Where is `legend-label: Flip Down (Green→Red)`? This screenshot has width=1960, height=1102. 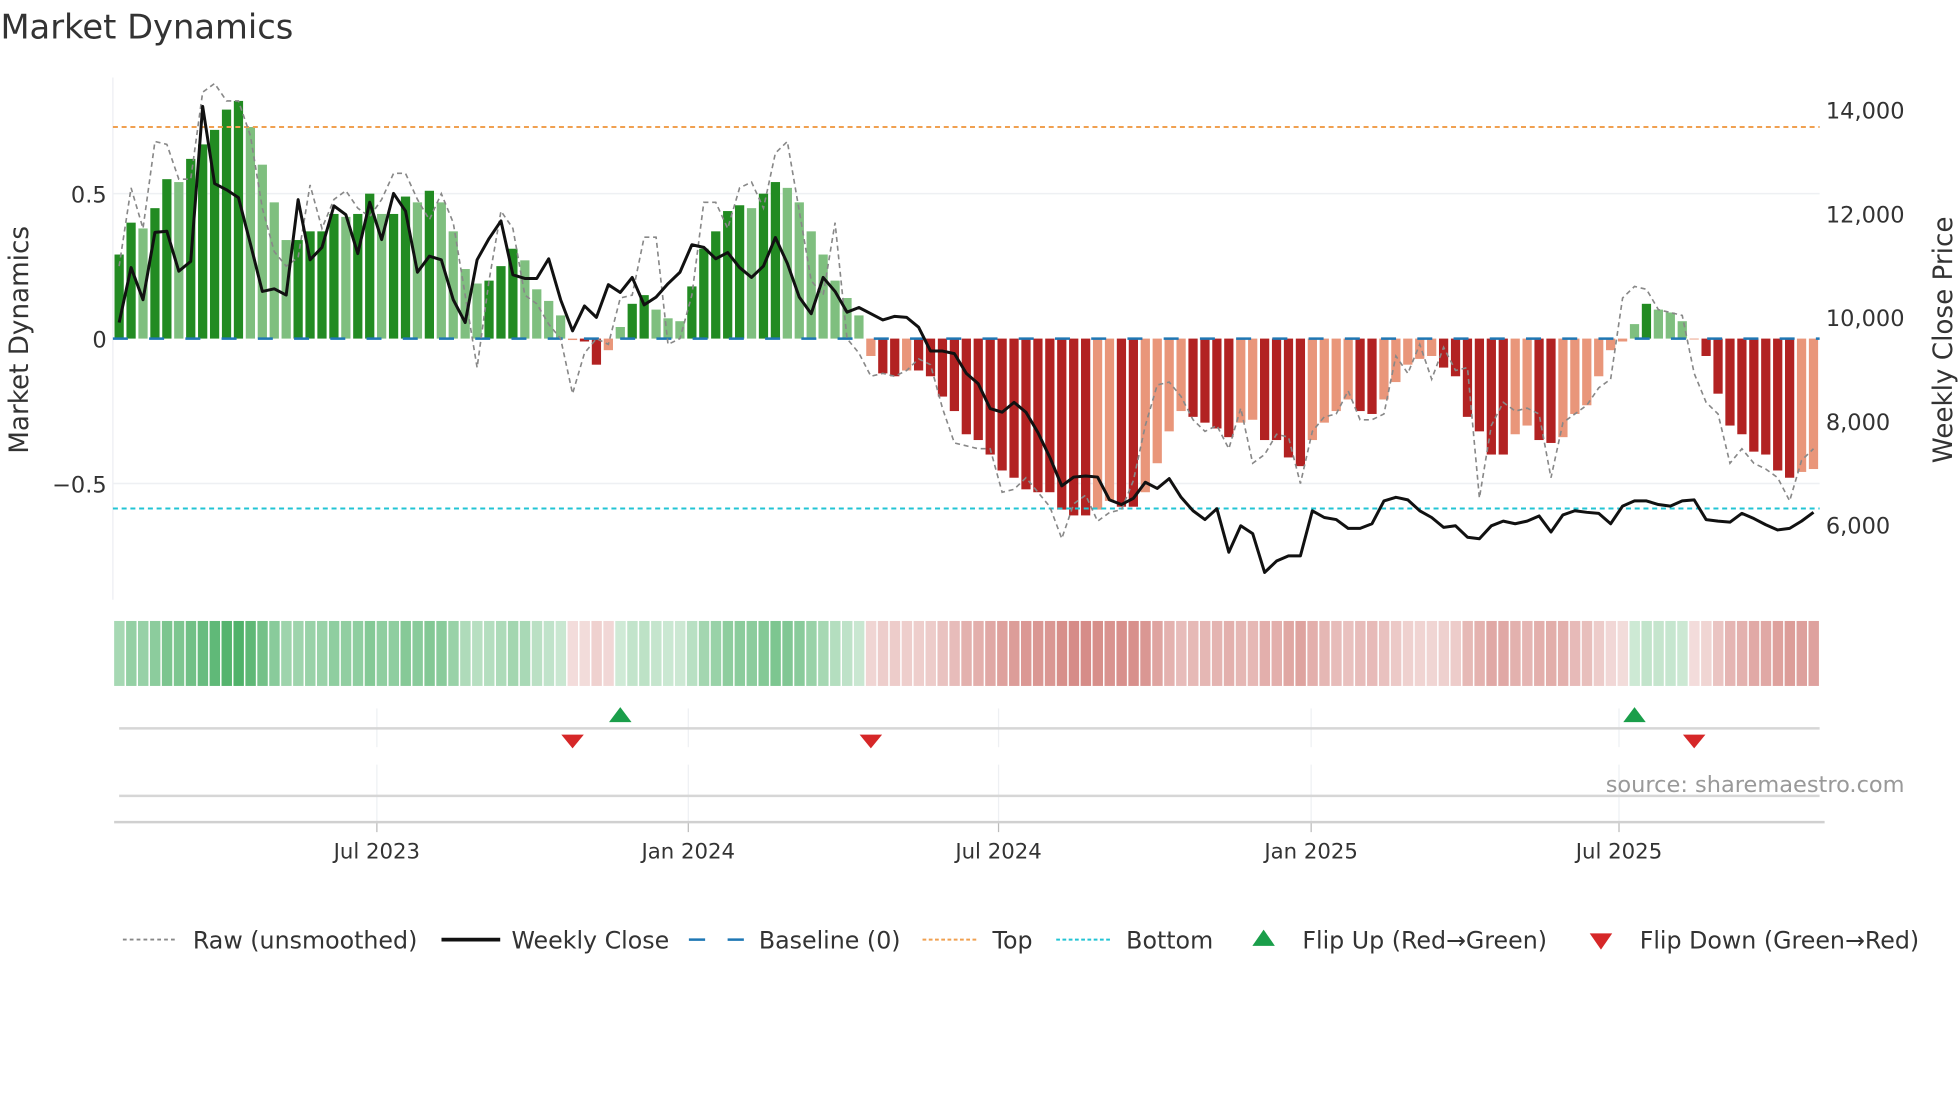 legend-label: Flip Down (Green→Red) is located at coordinates (1779, 940).